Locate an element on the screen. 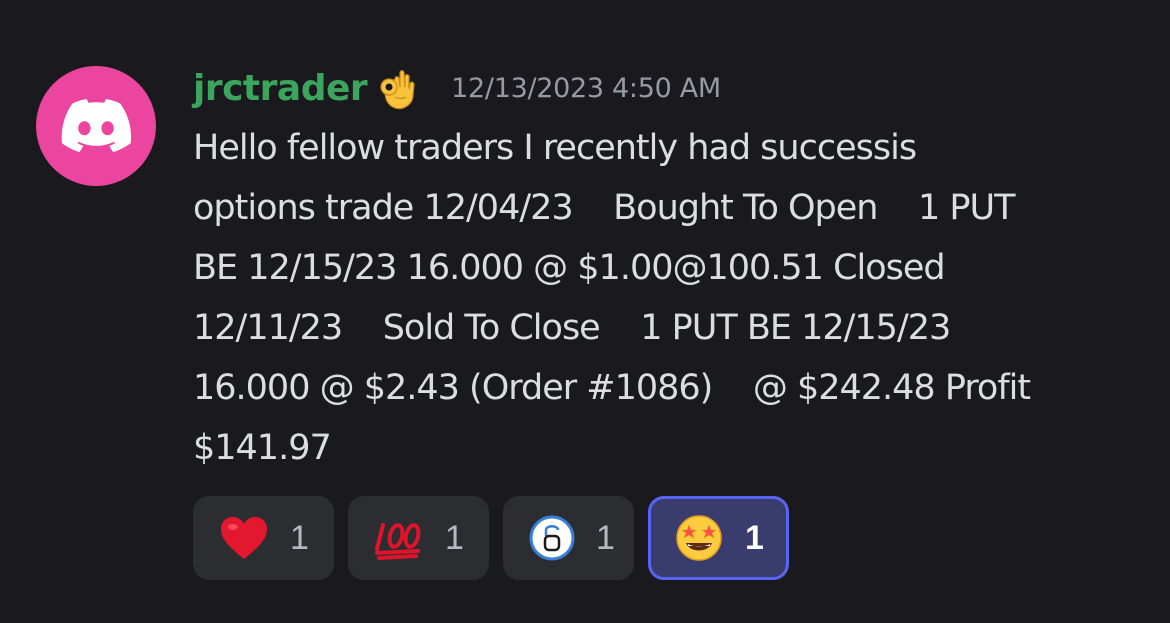 This screenshot has height=623, width=1170. reaction-hundred-button: 1 is located at coordinates (418, 538).